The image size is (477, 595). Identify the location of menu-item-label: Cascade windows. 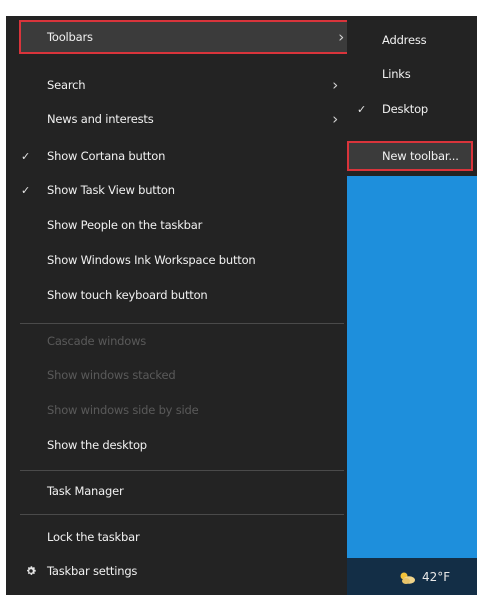
(97, 341).